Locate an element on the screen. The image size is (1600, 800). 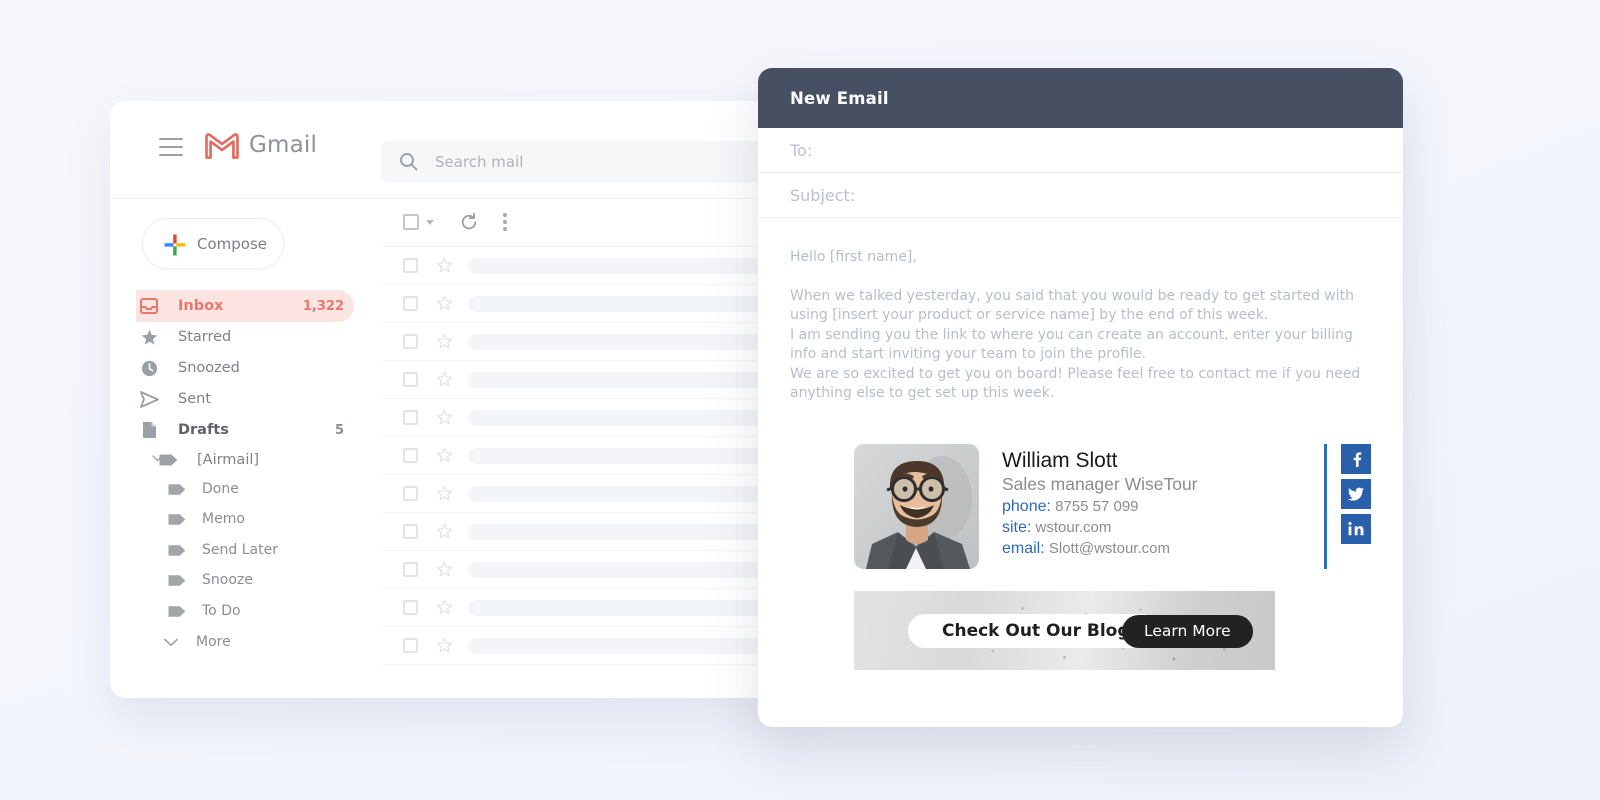
sidebar-item-snooze: Snooze is located at coordinates (245, 580).